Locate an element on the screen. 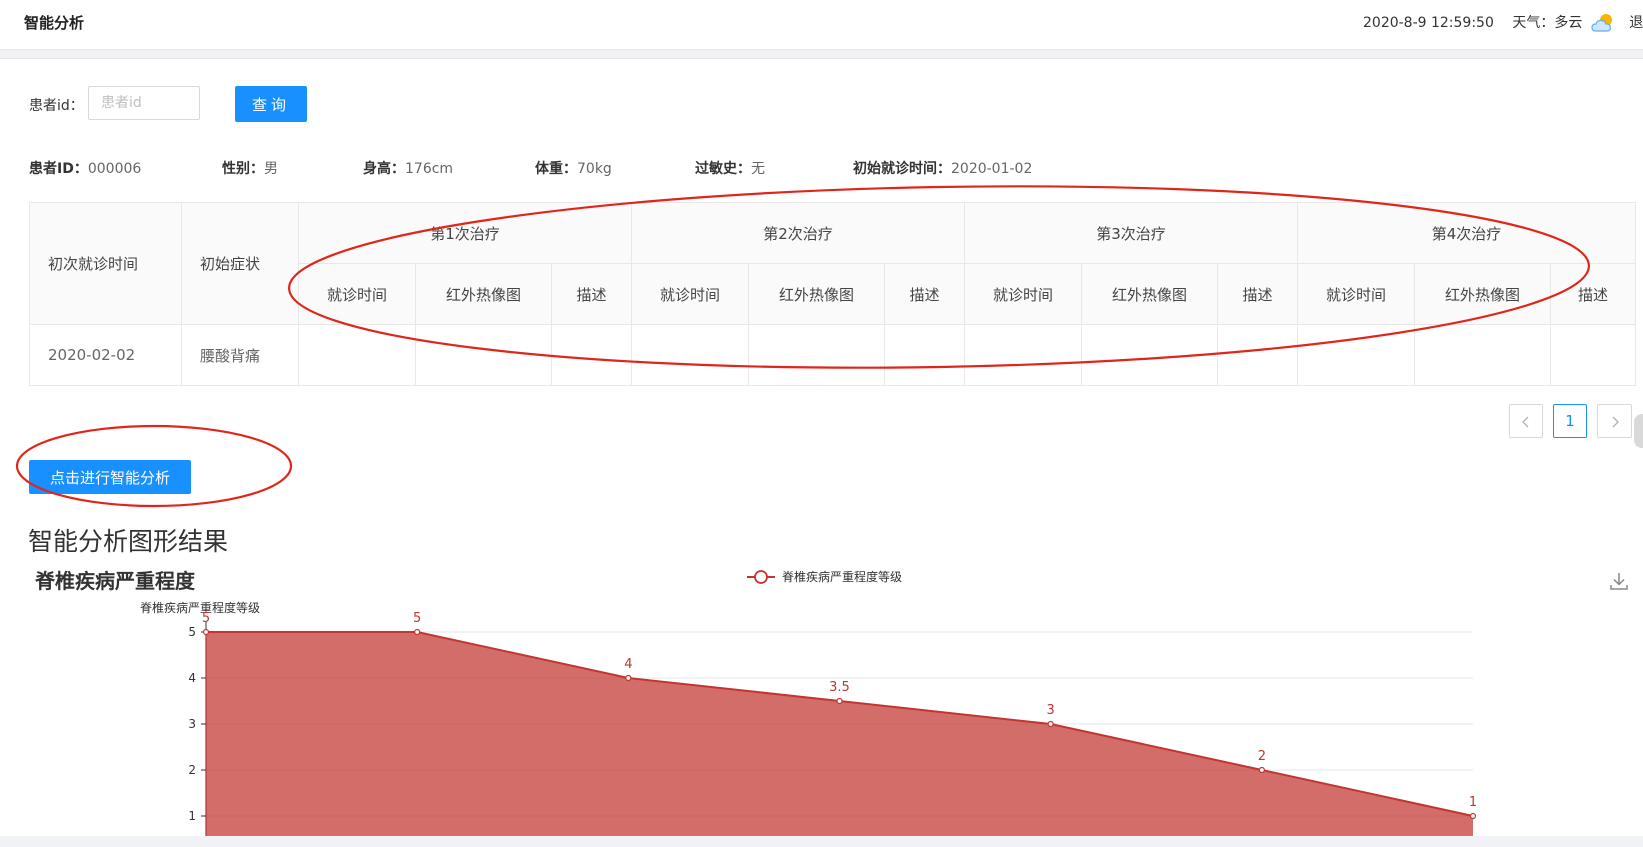  y-tick-label: 2 is located at coordinates (192, 770).